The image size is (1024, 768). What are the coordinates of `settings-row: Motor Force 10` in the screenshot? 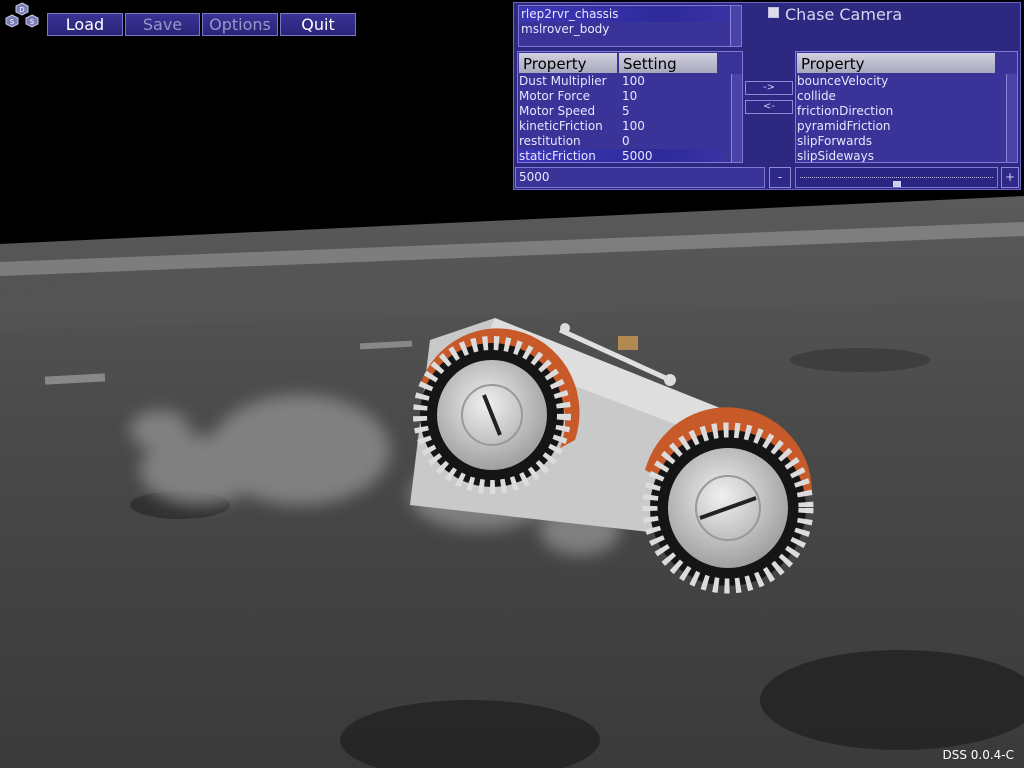 It's located at (625, 96).